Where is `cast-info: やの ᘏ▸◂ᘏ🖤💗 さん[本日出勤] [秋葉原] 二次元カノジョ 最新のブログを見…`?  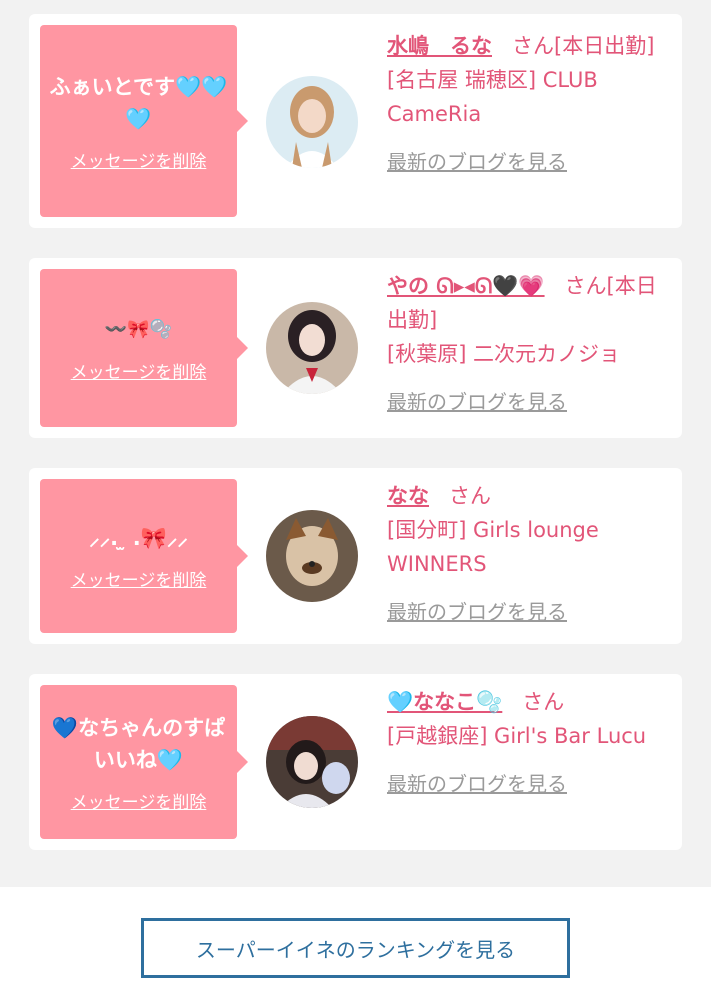
cast-info: やの ᘏ▸◂ᘏ🖤💗 さん[本日出勤] [秋葉原] 二次元カノジョ 最新のブログを見… is located at coordinates (532, 344).